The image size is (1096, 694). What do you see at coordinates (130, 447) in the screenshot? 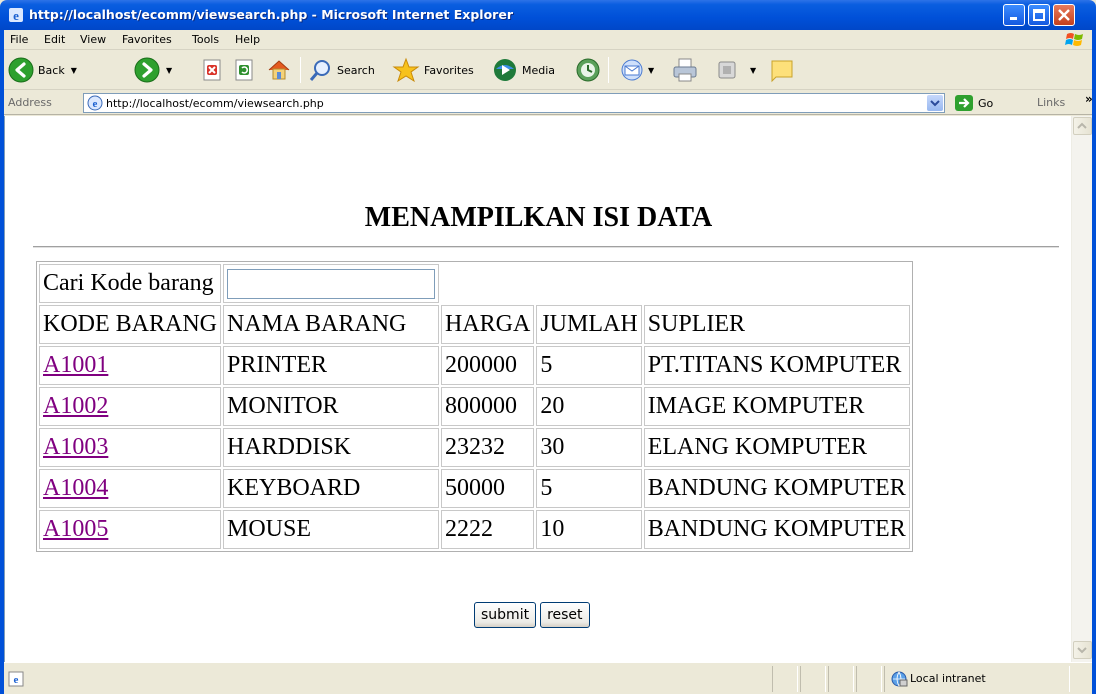
I see `kode-cell: A1003` at bounding box center [130, 447].